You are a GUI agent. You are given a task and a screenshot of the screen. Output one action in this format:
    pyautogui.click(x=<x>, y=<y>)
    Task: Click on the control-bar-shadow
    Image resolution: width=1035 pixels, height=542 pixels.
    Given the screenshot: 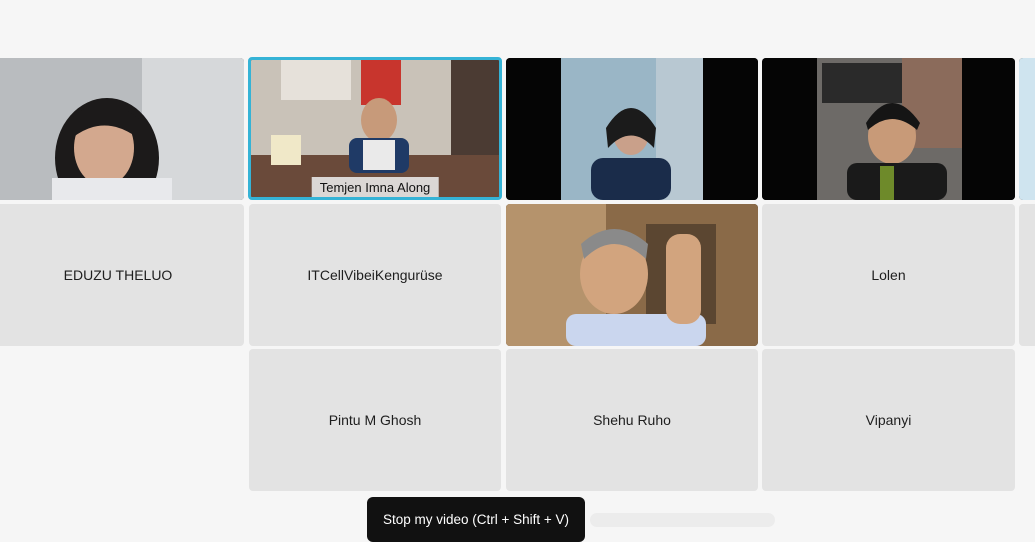 What is the action you would take?
    pyautogui.click(x=682, y=520)
    